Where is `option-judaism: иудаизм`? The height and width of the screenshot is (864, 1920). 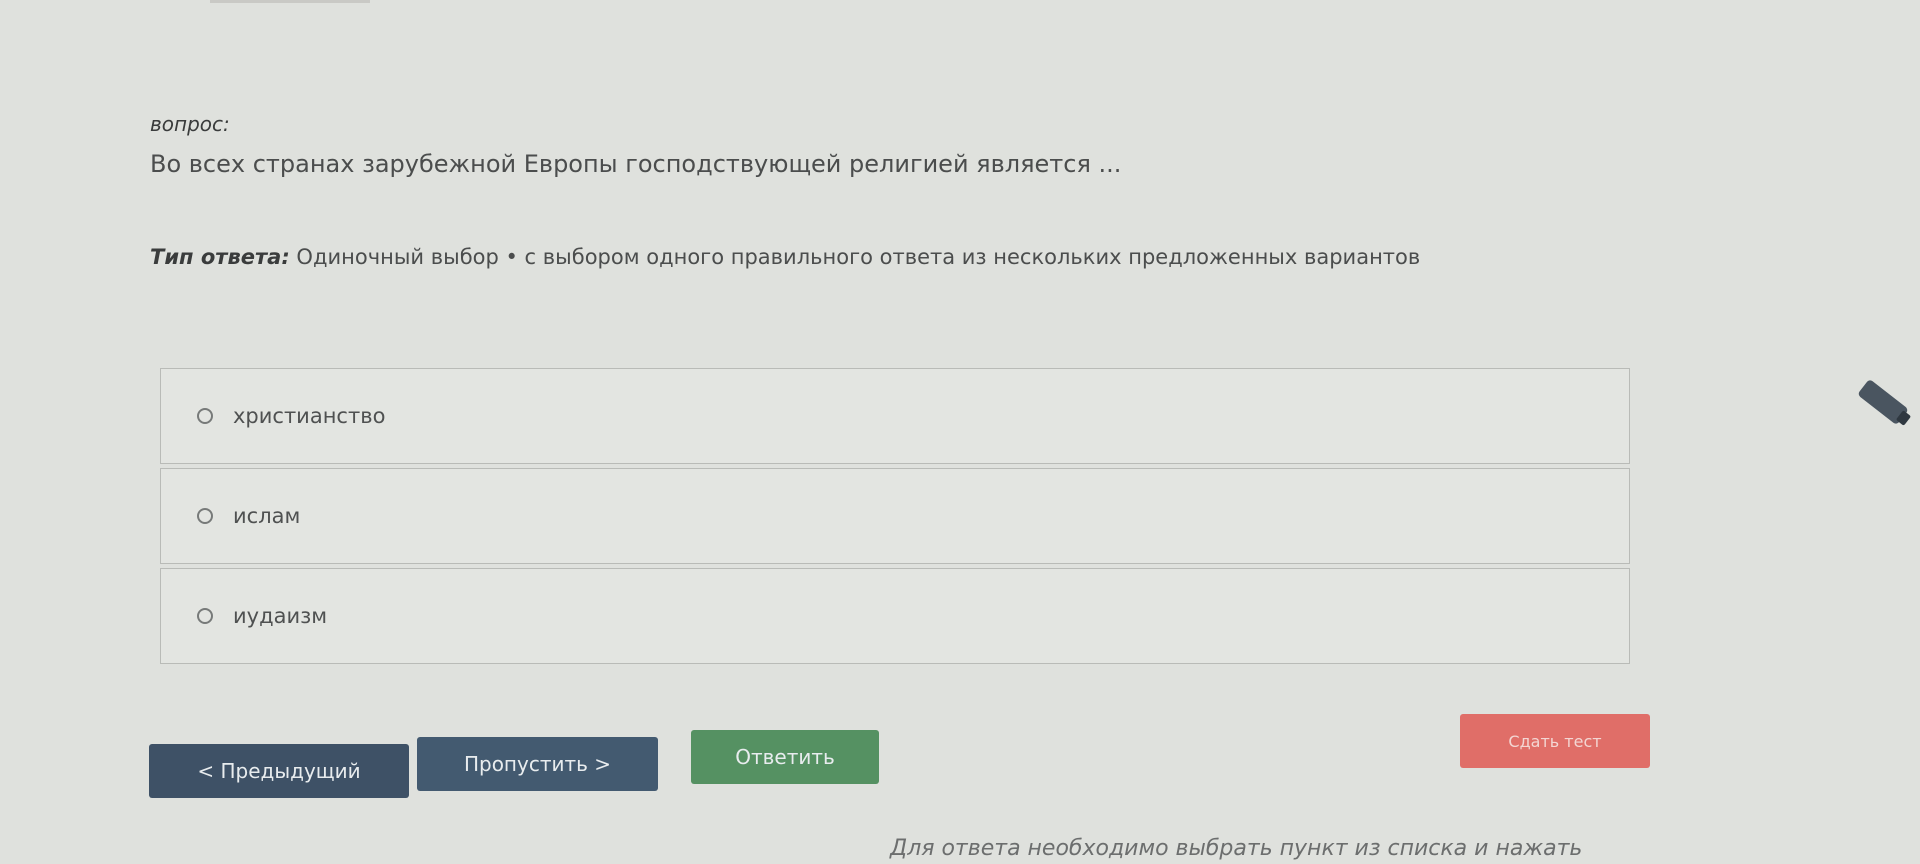 option-judaism: иудаизм is located at coordinates (895, 616).